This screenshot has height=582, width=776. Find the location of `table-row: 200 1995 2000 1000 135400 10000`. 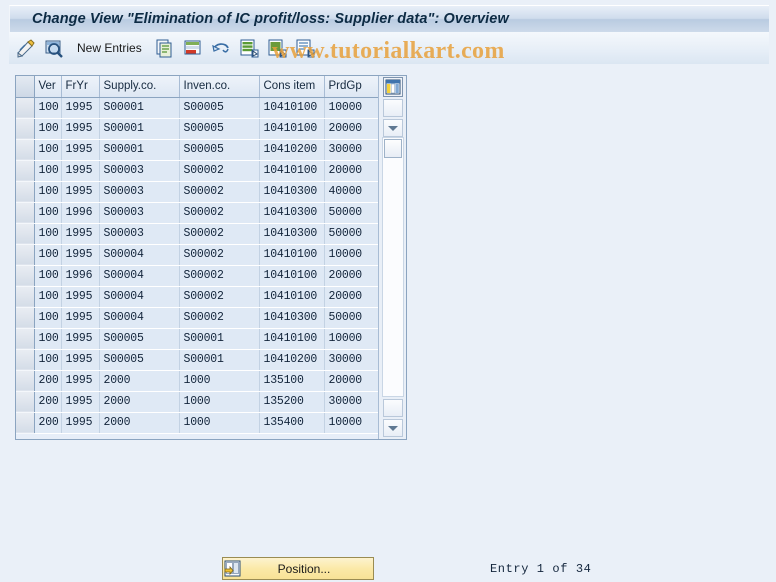

table-row: 200 1995 2000 1000 135400 10000 is located at coordinates (197, 423).